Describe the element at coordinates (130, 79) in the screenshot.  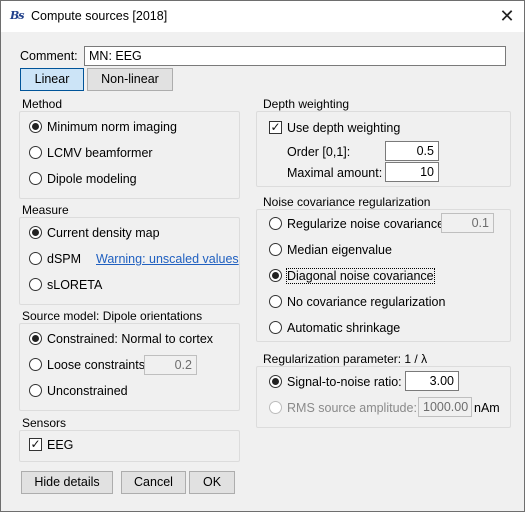
I see `nonlinear-button: Non-linear` at that location.